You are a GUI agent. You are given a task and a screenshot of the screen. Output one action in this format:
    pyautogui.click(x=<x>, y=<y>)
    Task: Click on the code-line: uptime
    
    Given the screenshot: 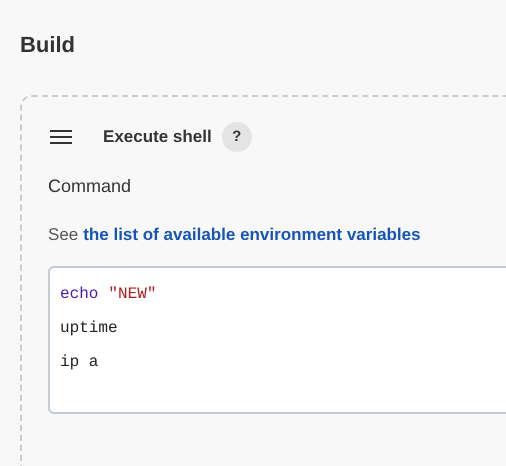 What is the action you would take?
    pyautogui.click(x=89, y=328)
    